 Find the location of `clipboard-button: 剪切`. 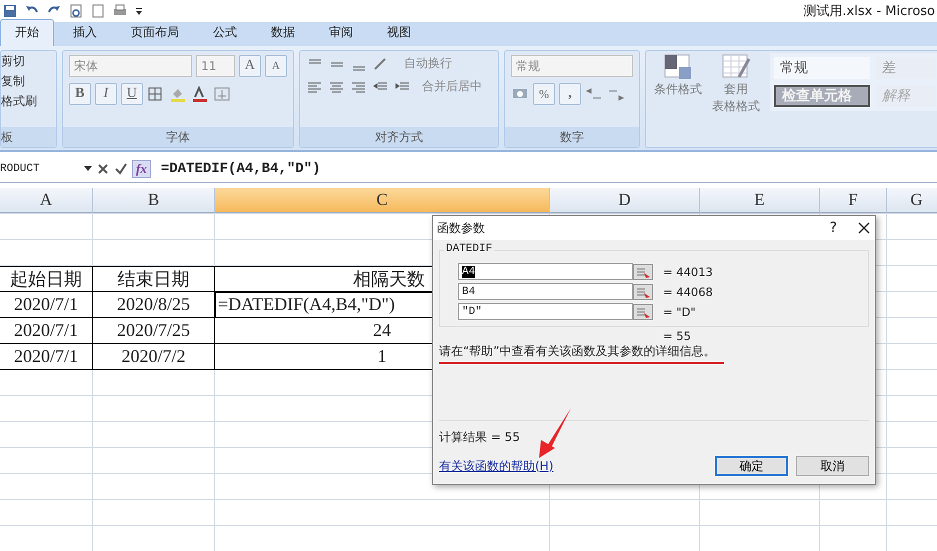

clipboard-button: 剪切 is located at coordinates (28, 61).